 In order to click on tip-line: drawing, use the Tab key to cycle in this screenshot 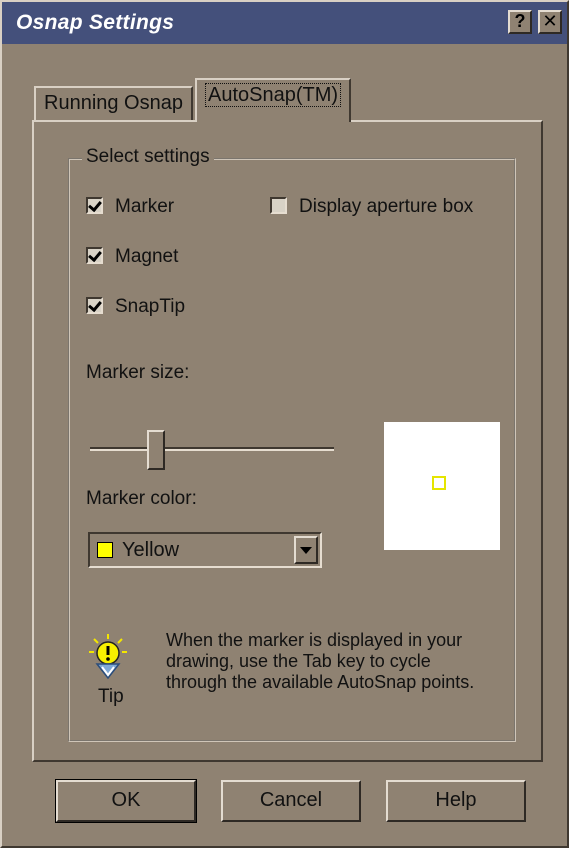, I will do `click(298, 661)`.